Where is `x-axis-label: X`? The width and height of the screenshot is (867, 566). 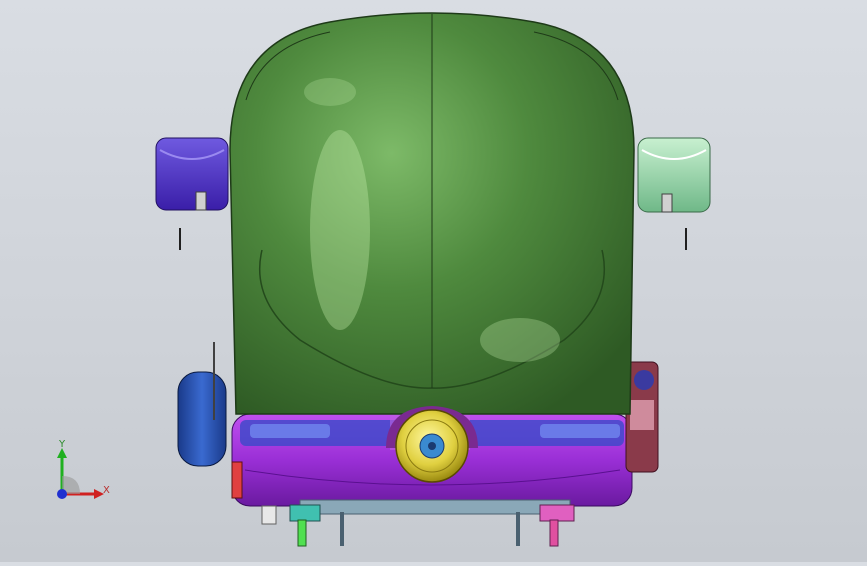
x-axis-label: X is located at coordinates (106, 490).